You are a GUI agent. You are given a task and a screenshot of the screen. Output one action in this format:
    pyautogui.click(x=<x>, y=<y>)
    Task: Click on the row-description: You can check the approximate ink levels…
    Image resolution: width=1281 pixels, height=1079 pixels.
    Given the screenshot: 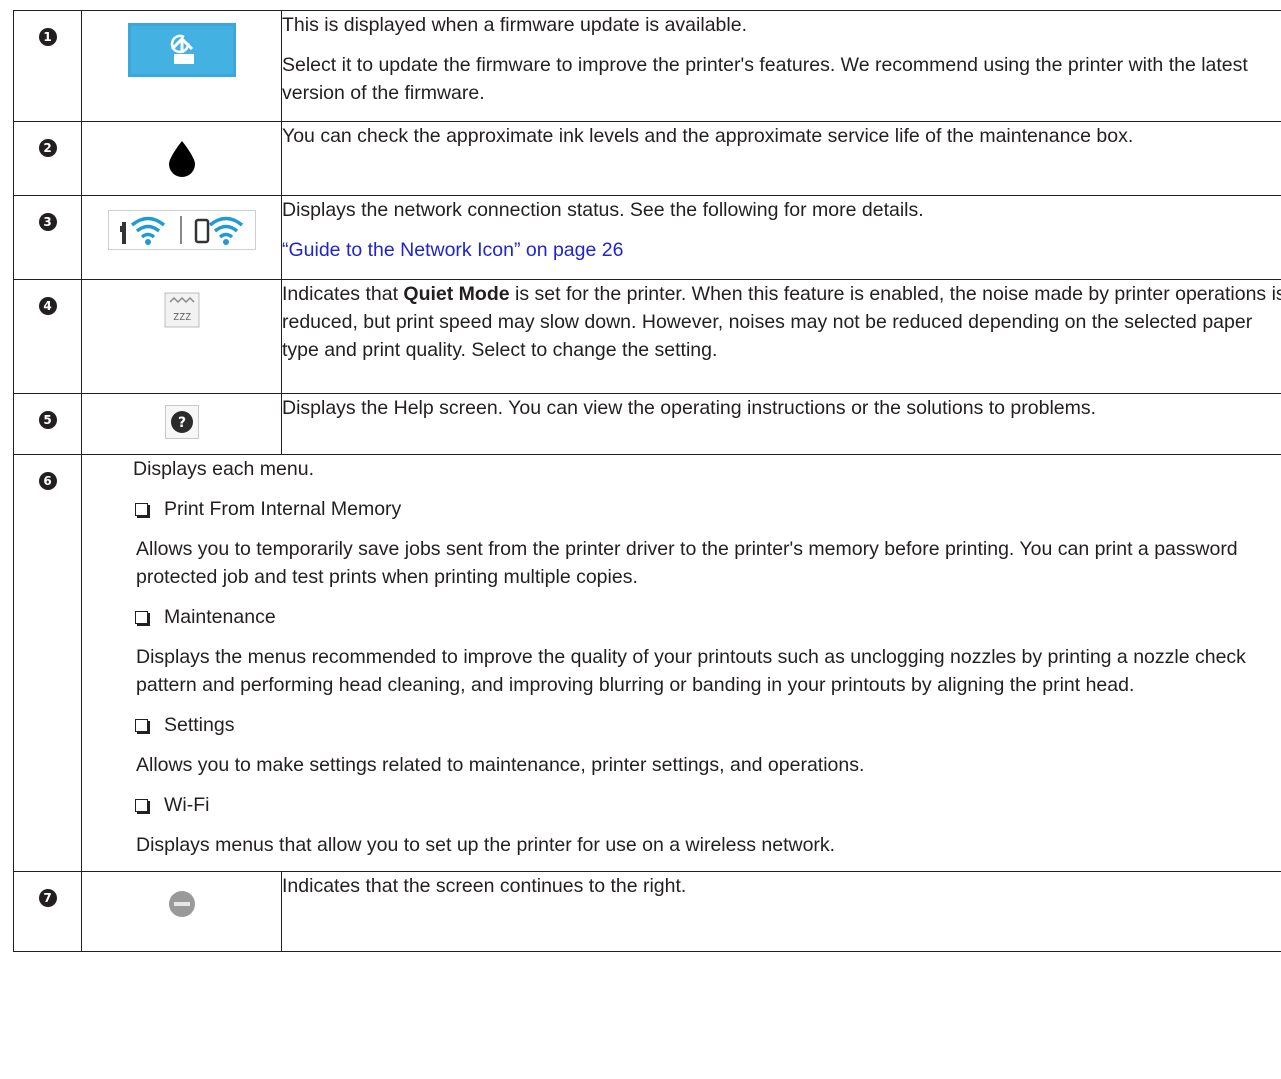 What is the action you would take?
    pyautogui.click(x=708, y=136)
    